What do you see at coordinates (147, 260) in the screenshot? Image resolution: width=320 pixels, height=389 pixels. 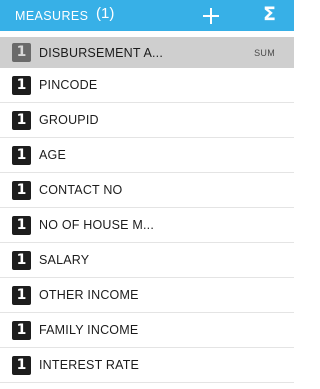 I see `measure-item-salary: 1 SALARY` at bounding box center [147, 260].